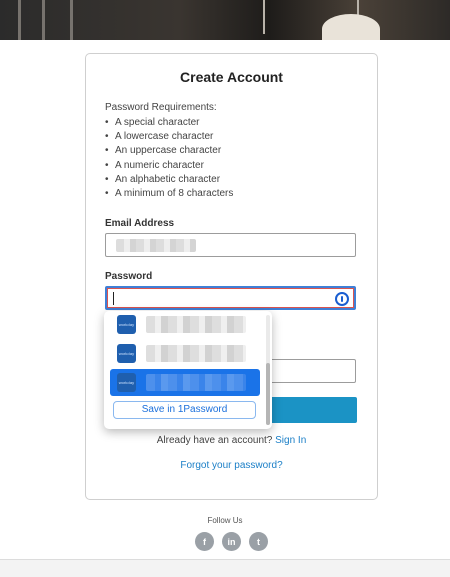 The height and width of the screenshot is (577, 450). I want to click on requirement-item: • An alphabetic character, so click(163, 179).